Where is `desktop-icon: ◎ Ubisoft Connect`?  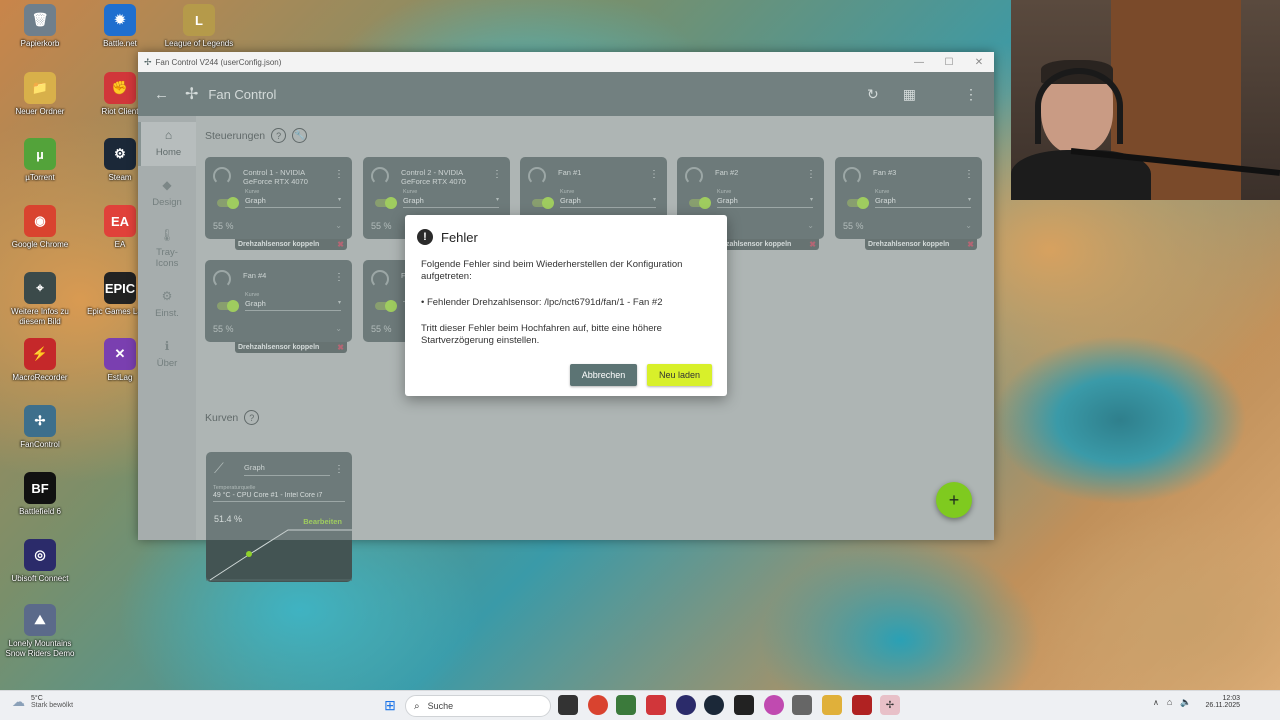 desktop-icon: ◎ Ubisoft Connect is located at coordinates (41, 561).